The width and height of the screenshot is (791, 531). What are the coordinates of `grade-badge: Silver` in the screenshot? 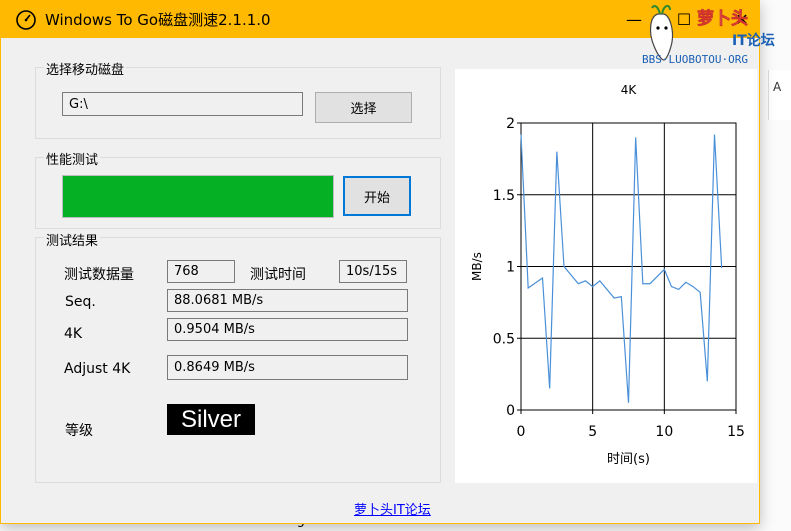 It's located at (211, 419).